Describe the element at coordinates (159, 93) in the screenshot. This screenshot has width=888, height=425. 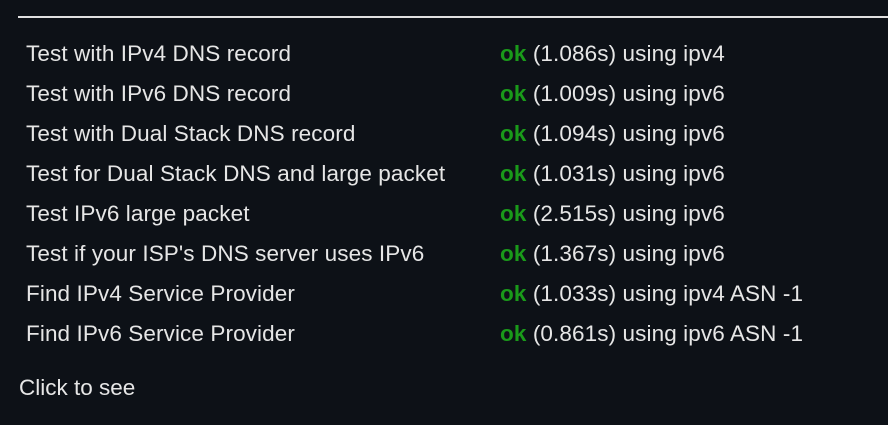
I see `test-name: Test with IPv6 DNS record` at that location.